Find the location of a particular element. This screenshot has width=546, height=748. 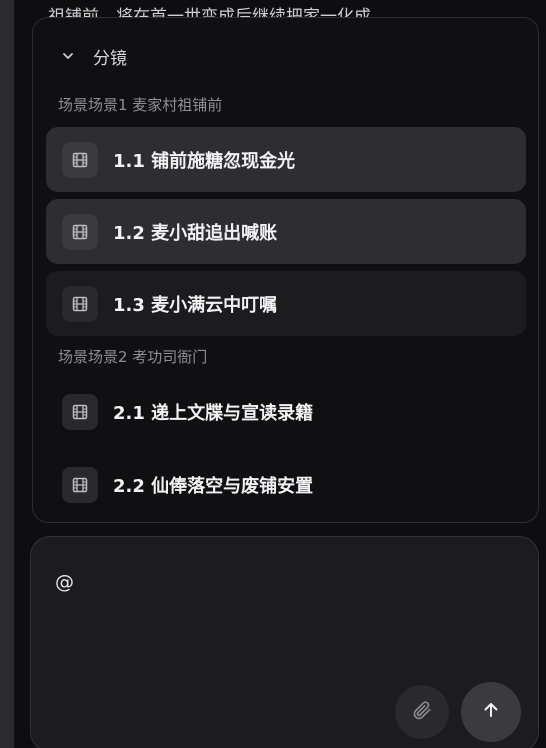

attach-button is located at coordinates (422, 712).